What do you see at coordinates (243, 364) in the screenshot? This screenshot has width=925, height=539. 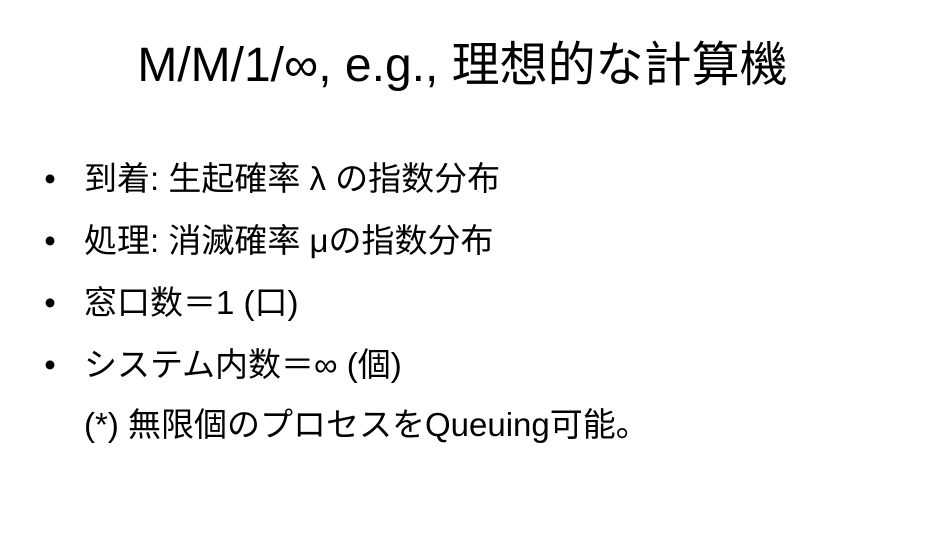 I see `bullet-text-capacity: システム内数＝∞ (個)` at bounding box center [243, 364].